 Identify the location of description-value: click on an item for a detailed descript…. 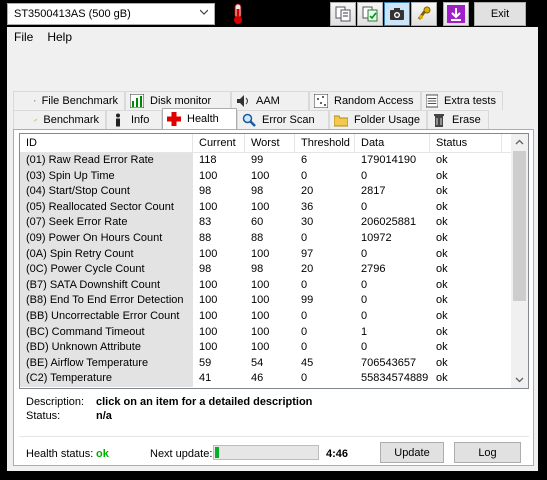
(204, 402).